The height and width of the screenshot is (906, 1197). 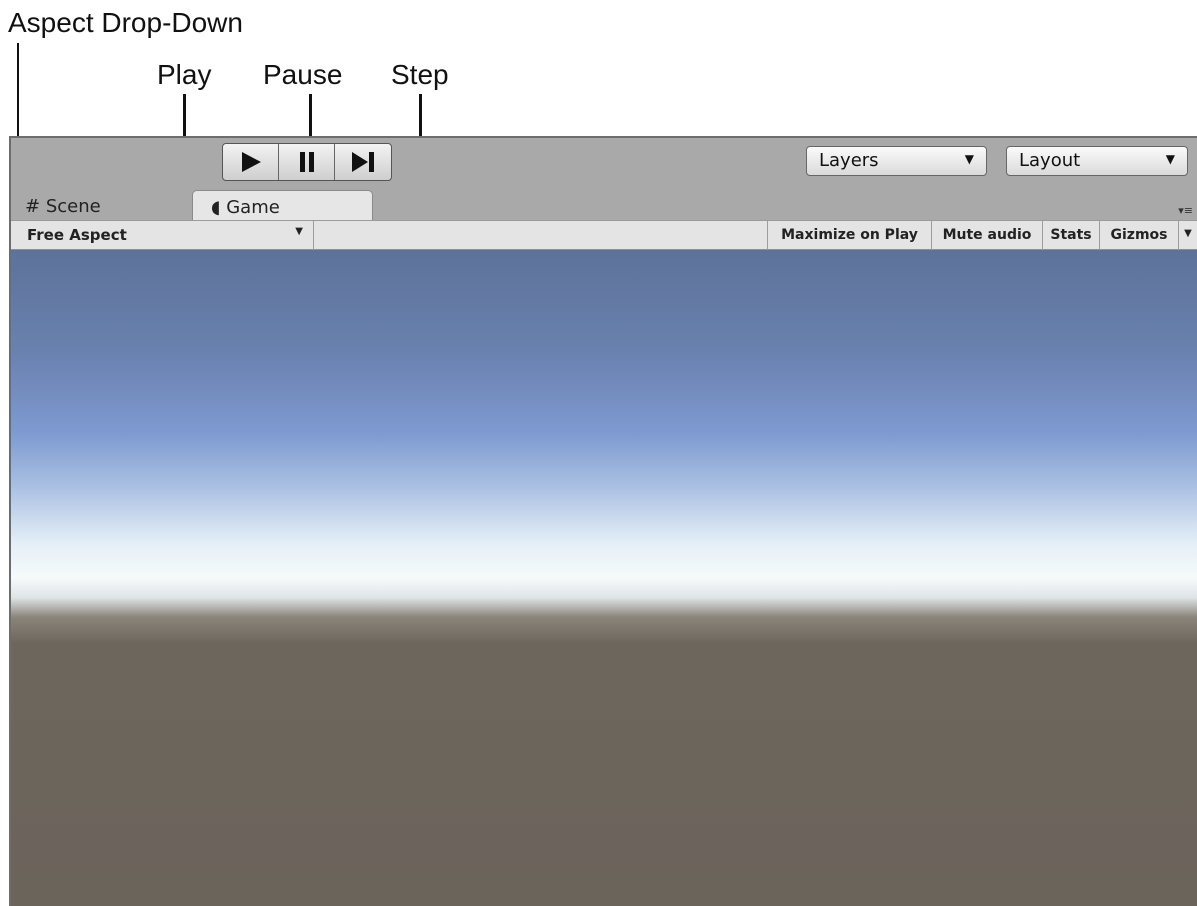 What do you see at coordinates (604, 164) in the screenshot?
I see `main-toolbar: Layers ▼ Layout ▼` at bounding box center [604, 164].